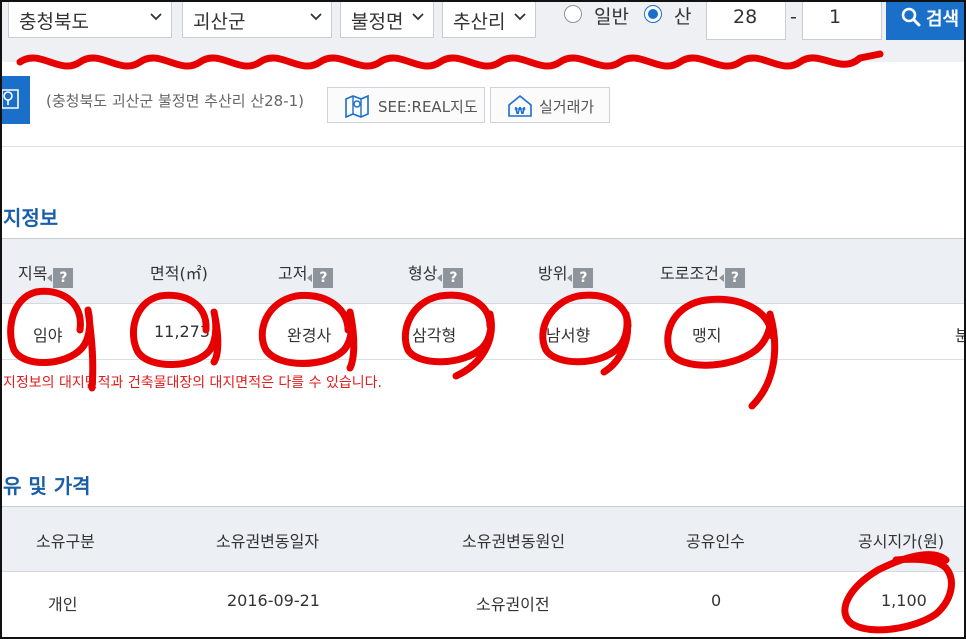 This screenshot has width=966, height=639. What do you see at coordinates (514, 541) in the screenshot?
I see `header-change-reason: 소유권변동원인` at bounding box center [514, 541].